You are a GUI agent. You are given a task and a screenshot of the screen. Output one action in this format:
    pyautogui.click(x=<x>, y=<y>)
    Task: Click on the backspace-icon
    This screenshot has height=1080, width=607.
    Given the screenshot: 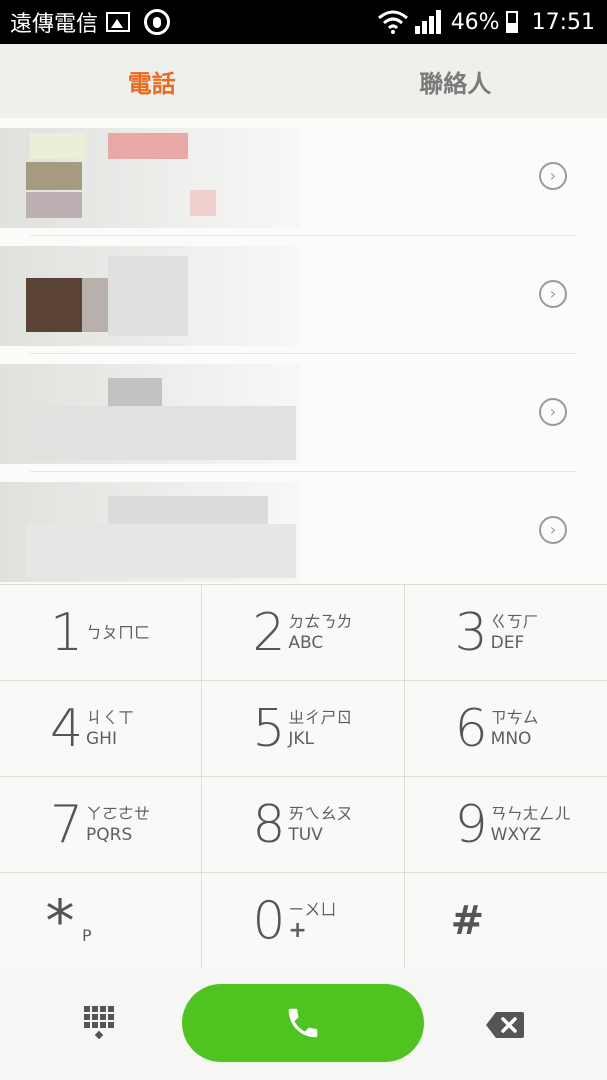 What is the action you would take?
    pyautogui.click(x=505, y=1025)
    